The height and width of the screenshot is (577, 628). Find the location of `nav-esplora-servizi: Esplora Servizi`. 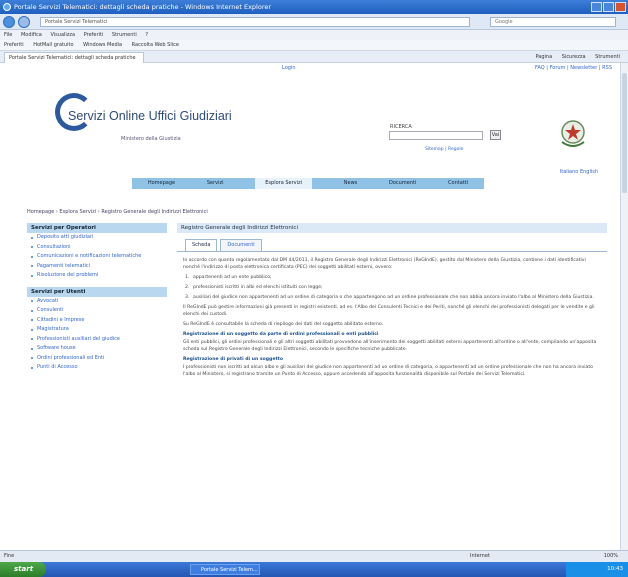

nav-esplora-servizi: Esplora Servizi is located at coordinates (284, 183).